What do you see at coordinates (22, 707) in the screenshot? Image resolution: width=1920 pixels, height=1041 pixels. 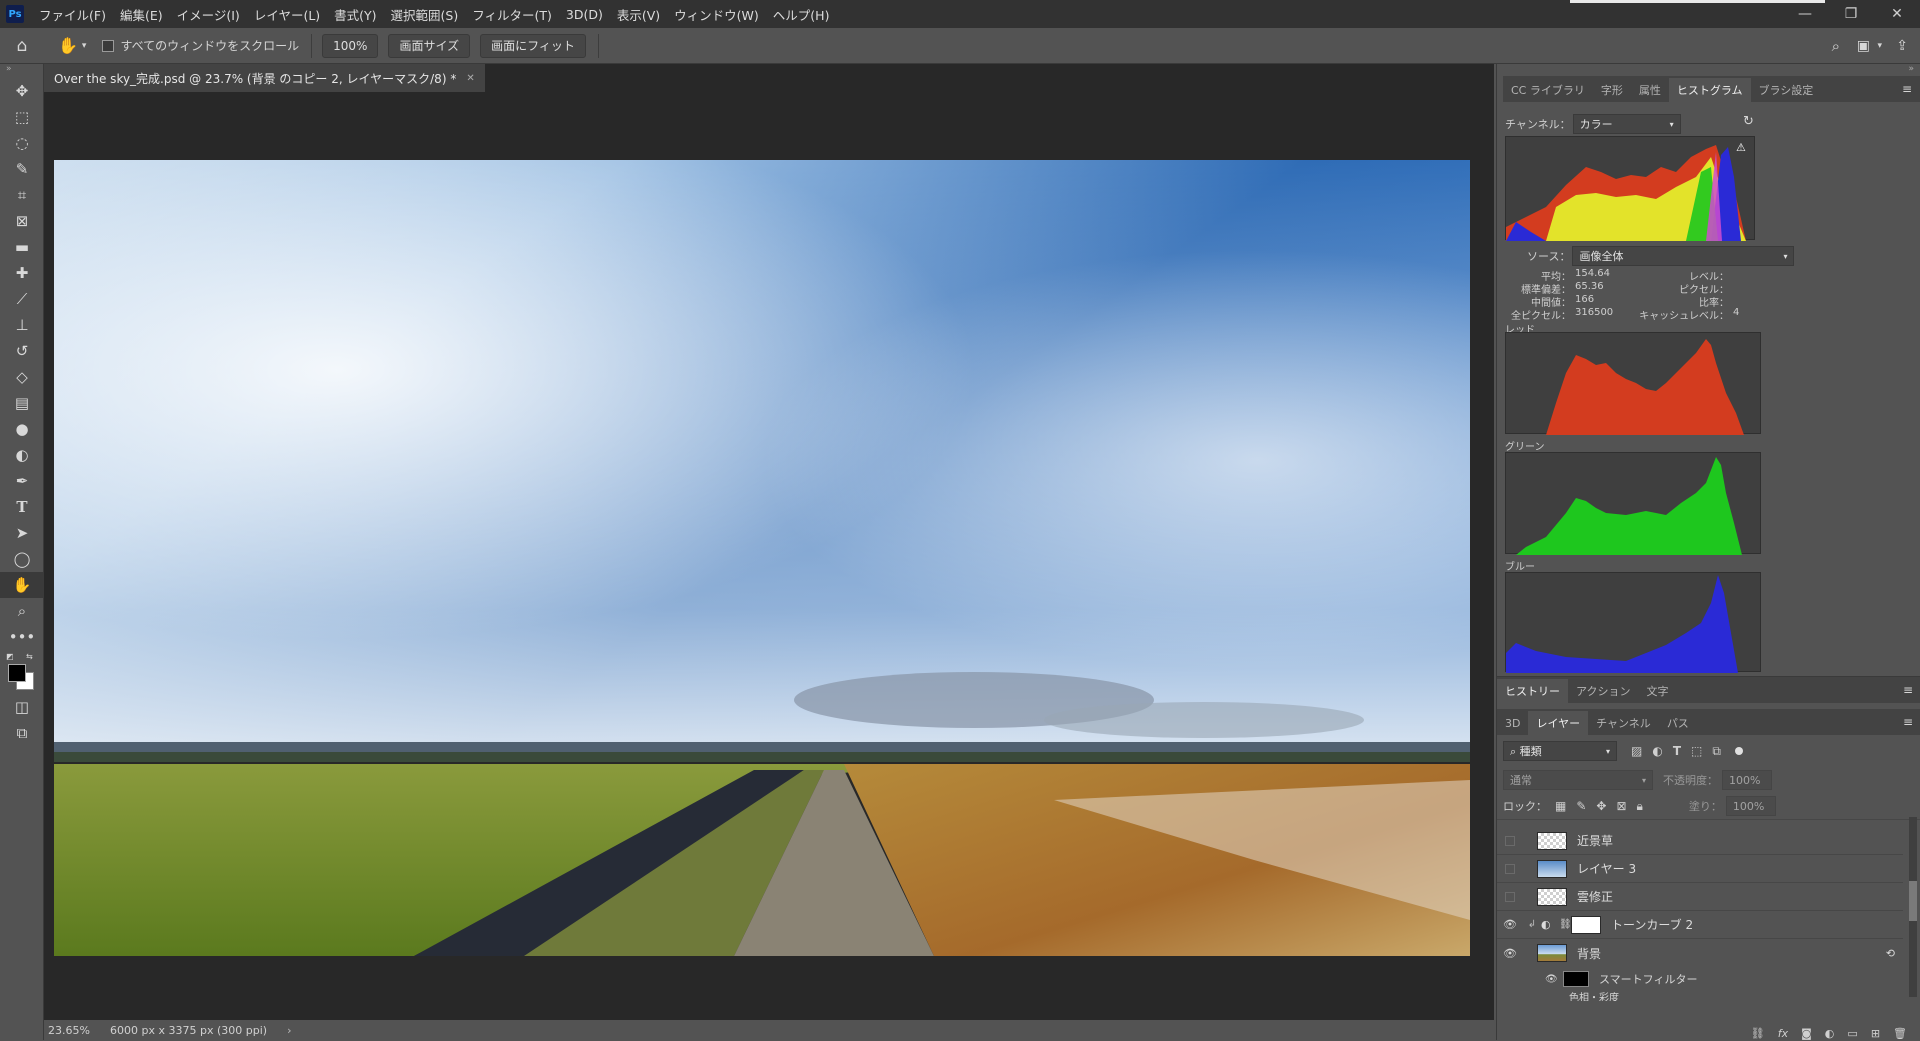 I see `quick-mask-icon: ◫` at bounding box center [22, 707].